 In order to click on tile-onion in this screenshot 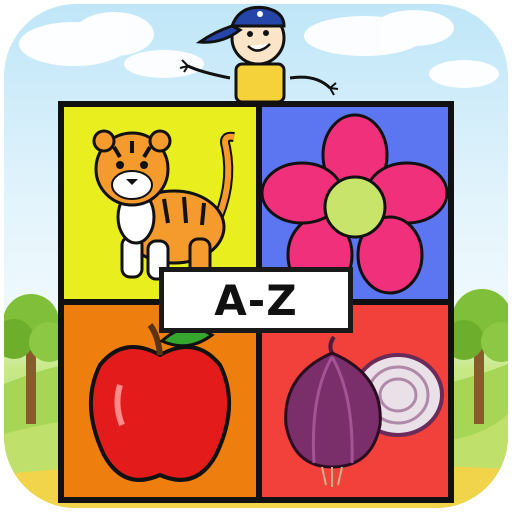, I will do `click(355, 401)`.